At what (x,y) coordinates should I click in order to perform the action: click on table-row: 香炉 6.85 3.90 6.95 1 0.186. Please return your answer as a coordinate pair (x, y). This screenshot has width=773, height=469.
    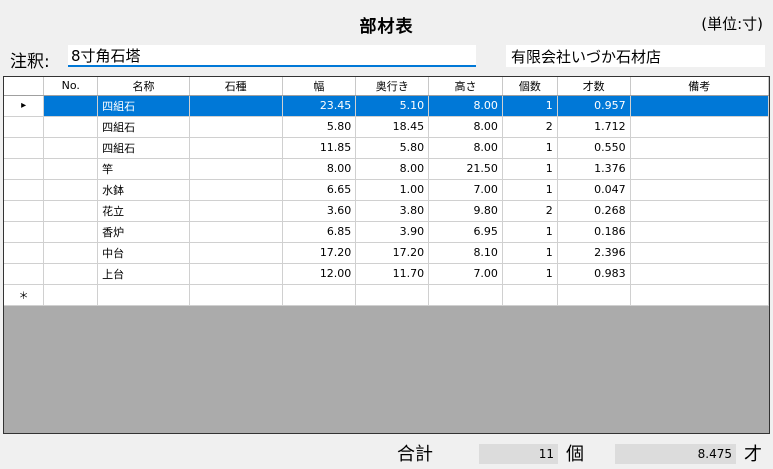
    Looking at the image, I should click on (386, 232).